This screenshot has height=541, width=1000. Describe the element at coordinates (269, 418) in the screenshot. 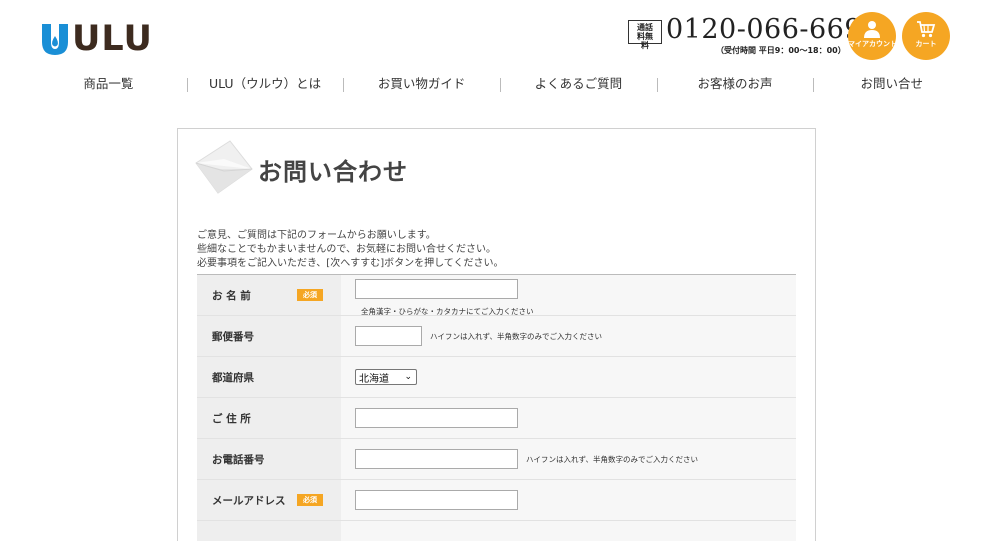

I see `address-label: ご 住 所` at that location.